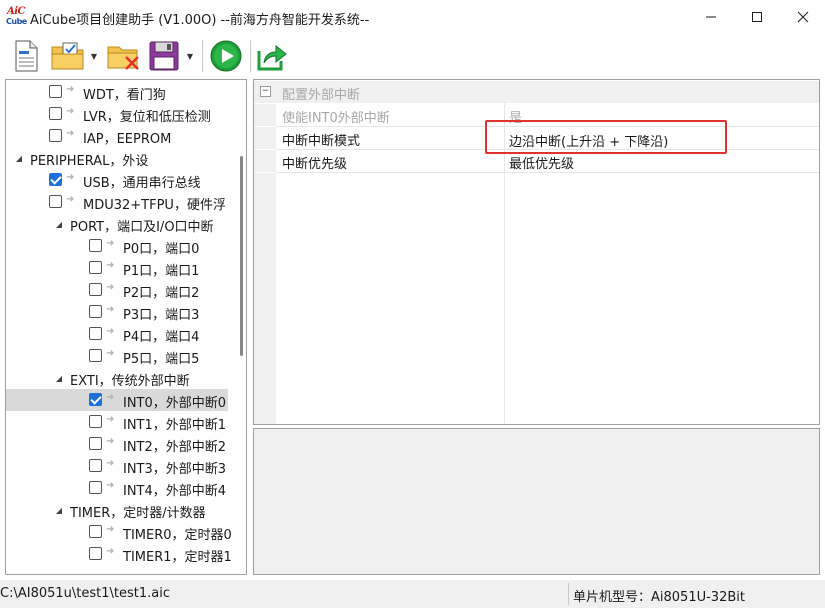 The image size is (825, 608). Describe the element at coordinates (117, 290) in the screenshot. I see `tree-item-p2: ➜ P2口，端口2` at that location.